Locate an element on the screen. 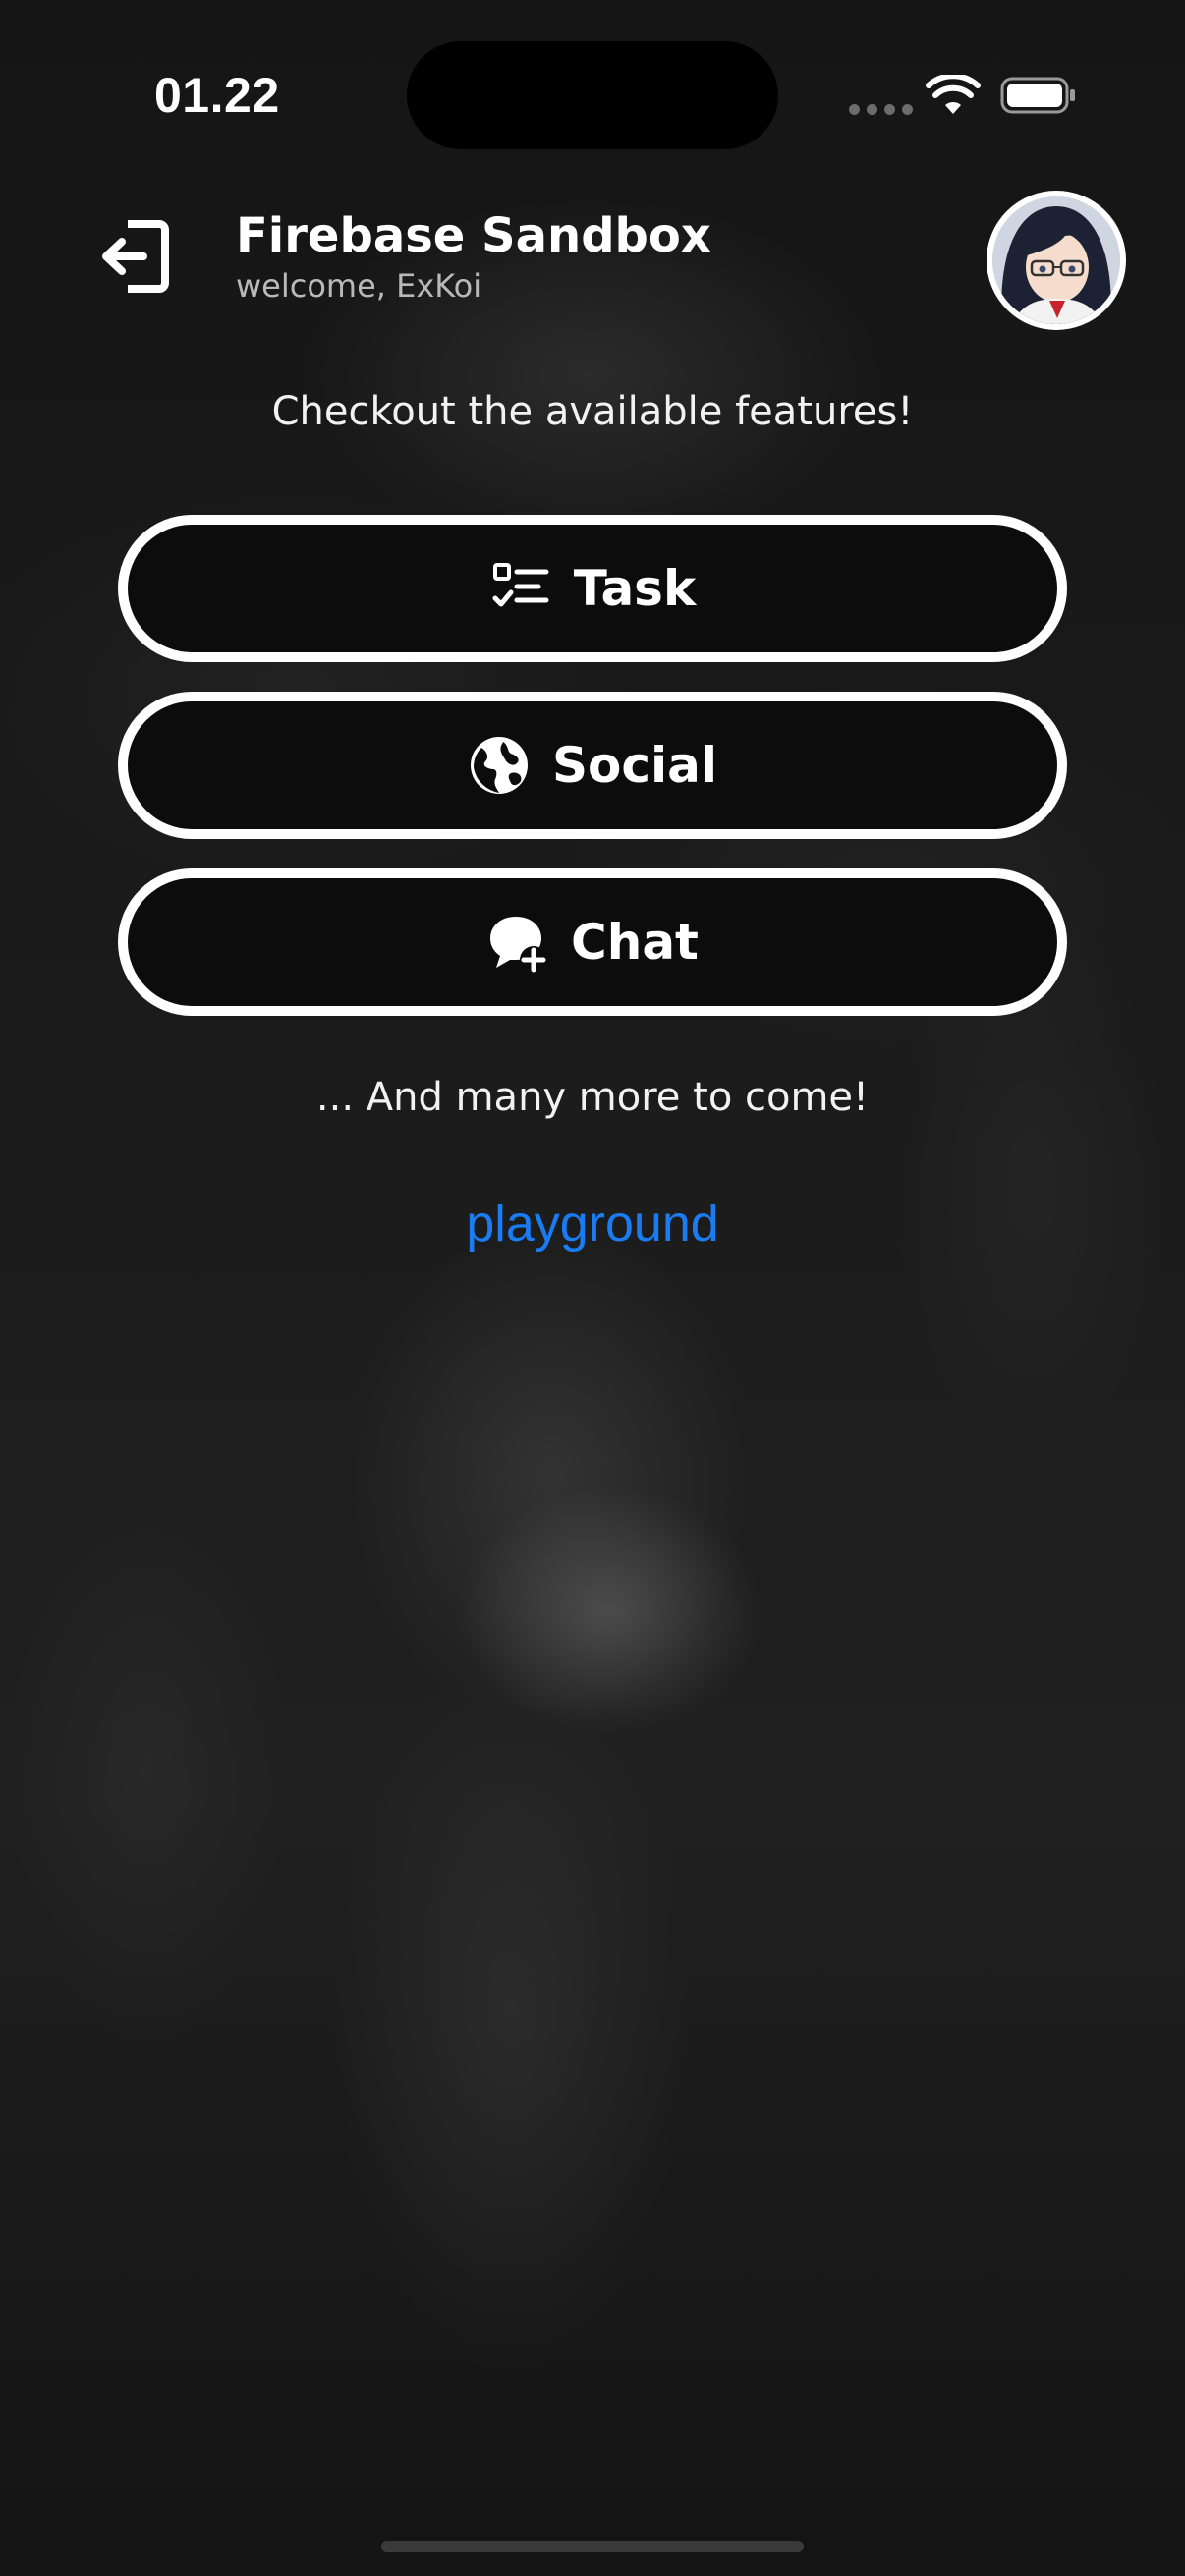  welcome-subtitle: welcome, ExKoi is located at coordinates (359, 286).